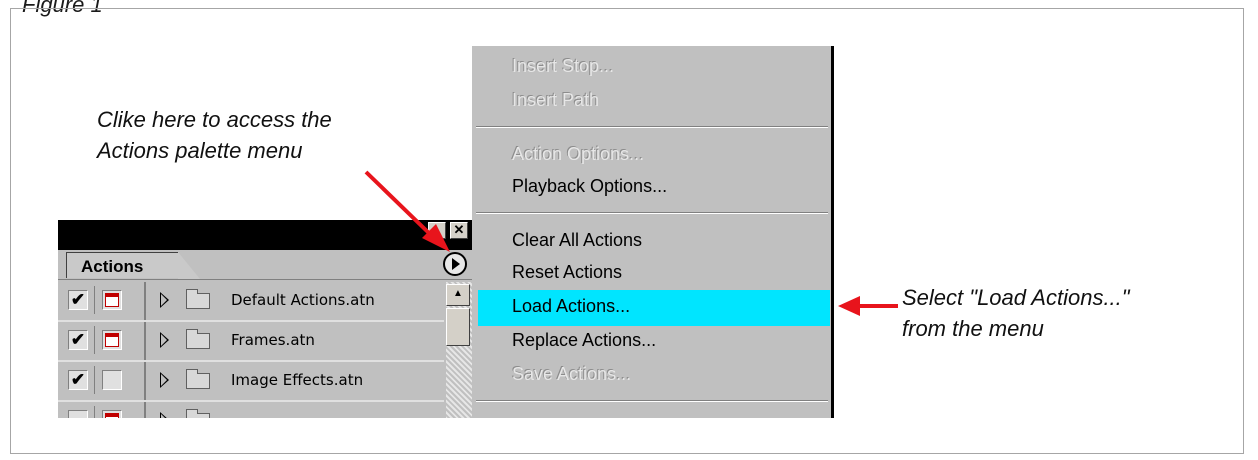 The height and width of the screenshot is (460, 1258). I want to click on callout-arrows, so click(631, 243).